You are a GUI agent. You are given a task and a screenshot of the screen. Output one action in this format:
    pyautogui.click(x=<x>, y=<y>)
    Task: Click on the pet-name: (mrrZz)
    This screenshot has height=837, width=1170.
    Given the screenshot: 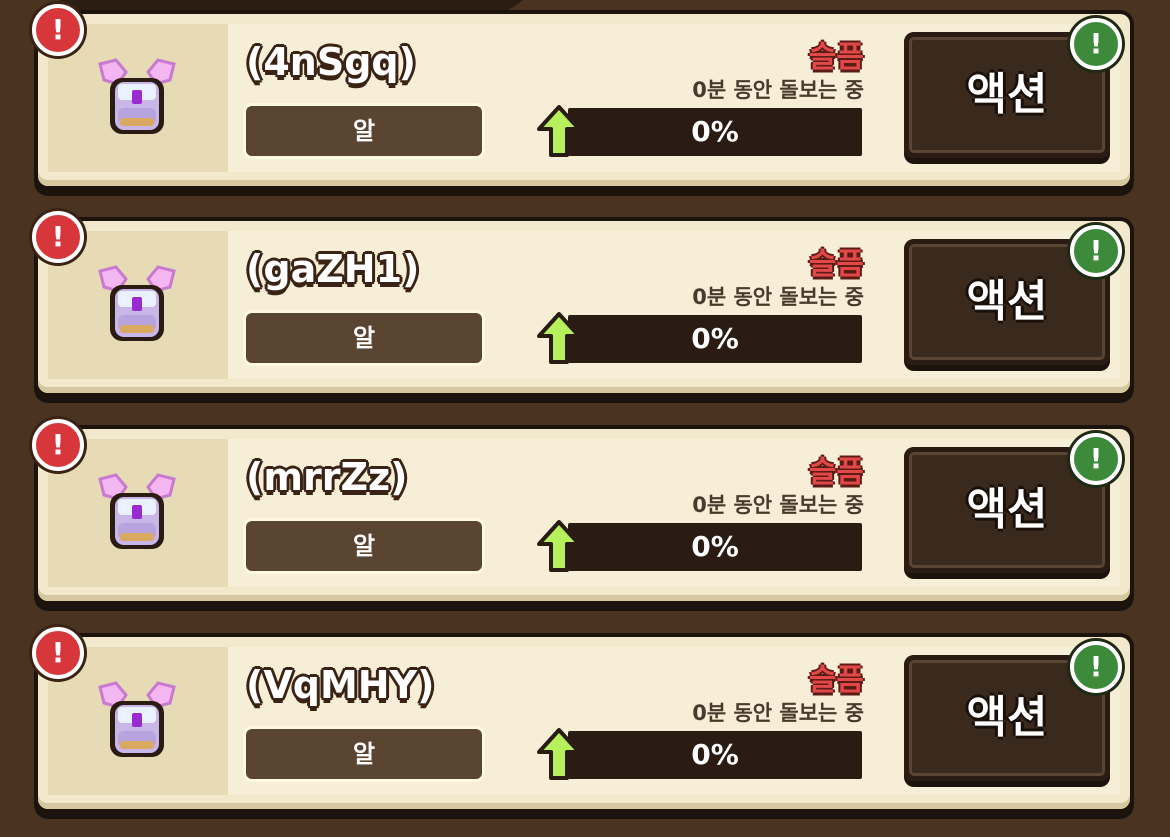 What is the action you would take?
    pyautogui.click(x=327, y=477)
    